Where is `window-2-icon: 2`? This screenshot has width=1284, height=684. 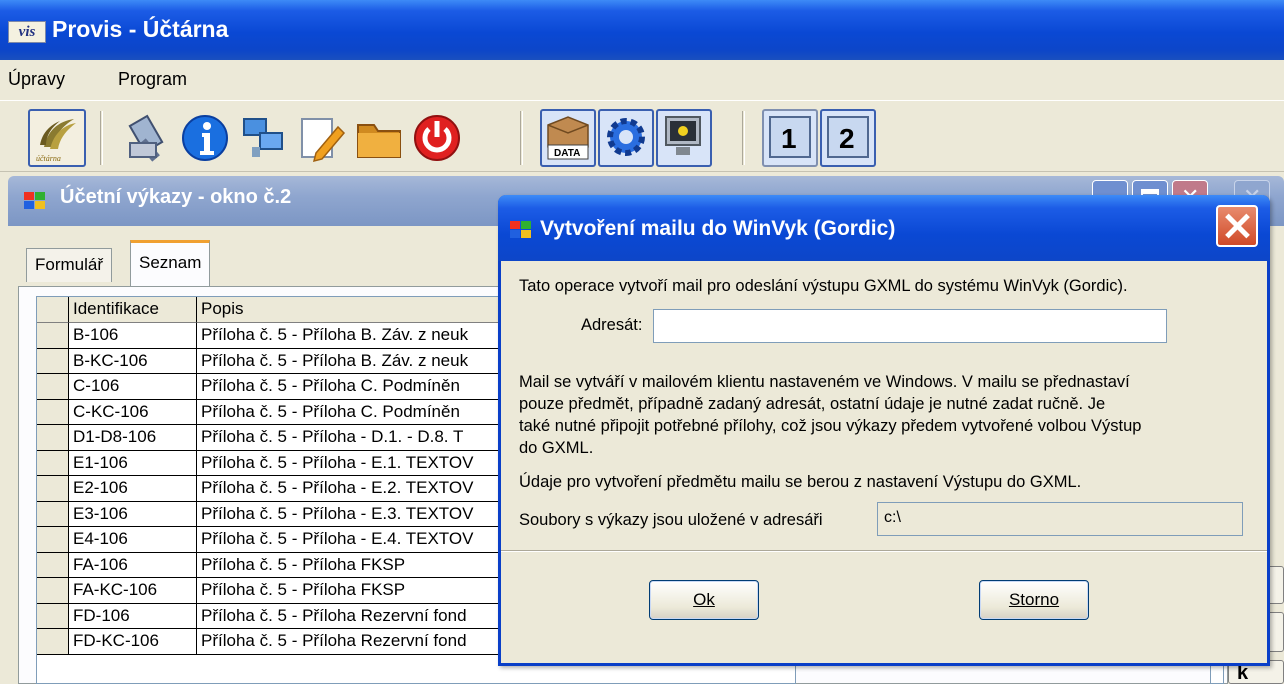 window-2-icon: 2 is located at coordinates (848, 137).